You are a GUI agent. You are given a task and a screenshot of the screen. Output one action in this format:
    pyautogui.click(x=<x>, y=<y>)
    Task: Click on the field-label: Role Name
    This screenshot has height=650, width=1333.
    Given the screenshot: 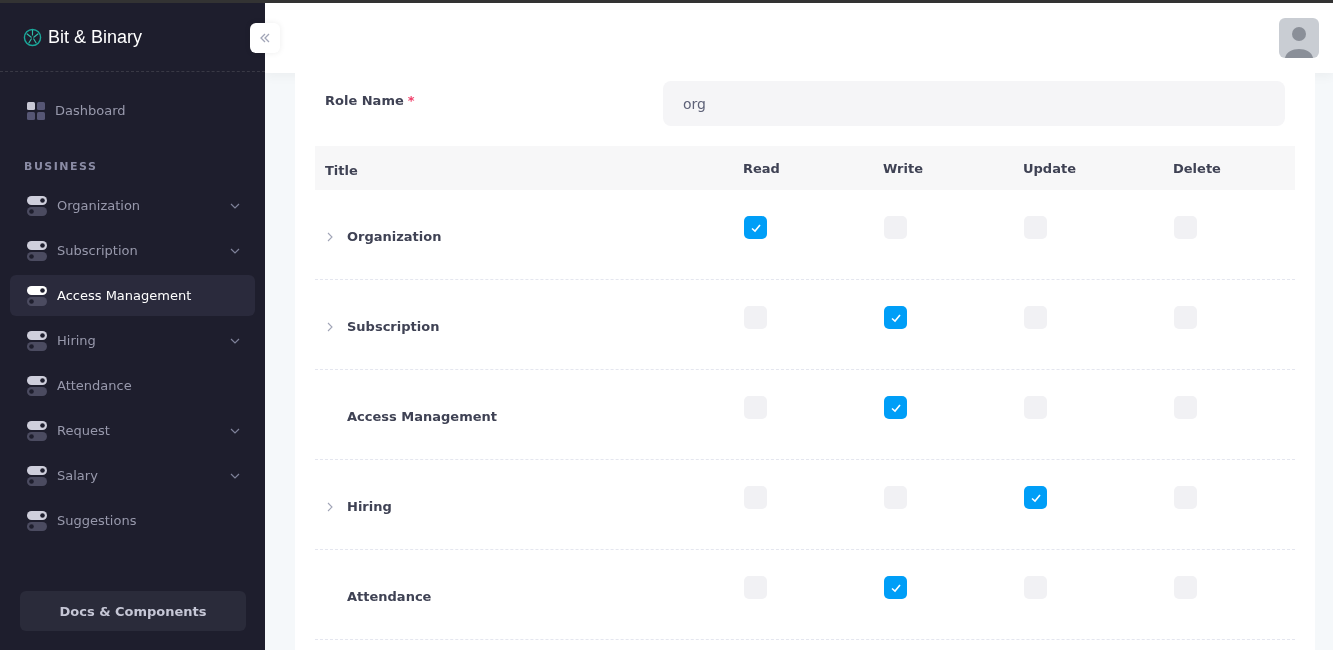 What is the action you would take?
    pyautogui.click(x=364, y=100)
    